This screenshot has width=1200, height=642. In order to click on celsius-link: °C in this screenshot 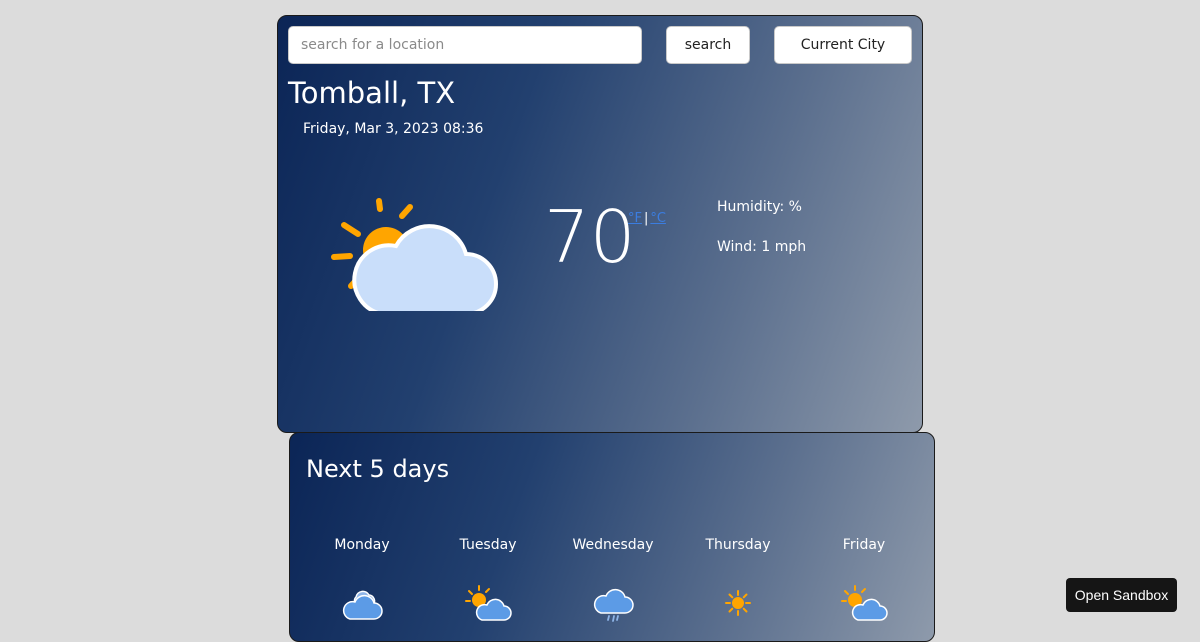, I will do `click(658, 218)`.